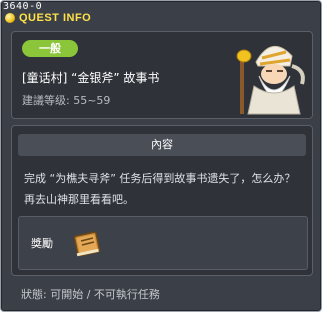 The image size is (322, 312). Describe the element at coordinates (105, 294) in the screenshot. I see `status-value: 可開始 / 不可執行任務` at that location.